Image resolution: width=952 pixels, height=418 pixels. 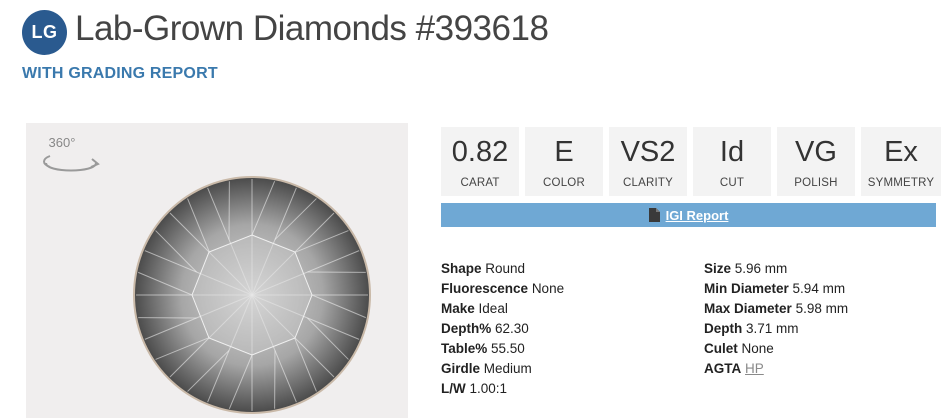 What do you see at coordinates (776, 349) in the screenshot?
I see `detail-culet: Culet None` at bounding box center [776, 349].